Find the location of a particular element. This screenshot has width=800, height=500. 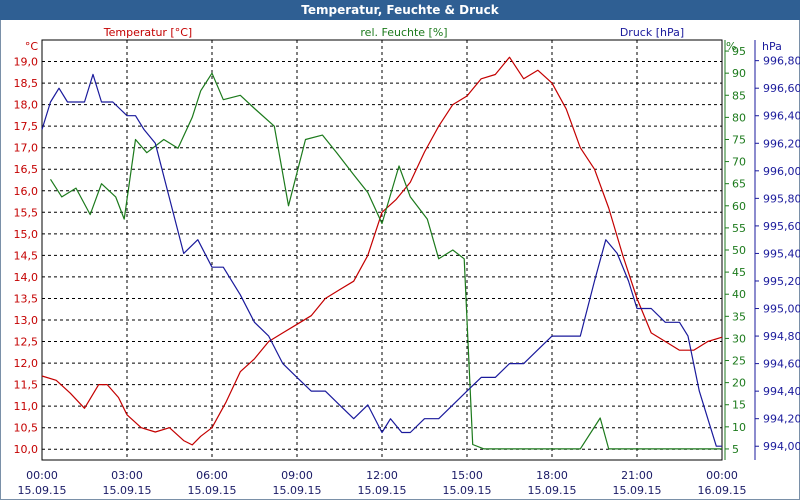

pressure-tick-label: 994,40 is located at coordinates (781, 391).